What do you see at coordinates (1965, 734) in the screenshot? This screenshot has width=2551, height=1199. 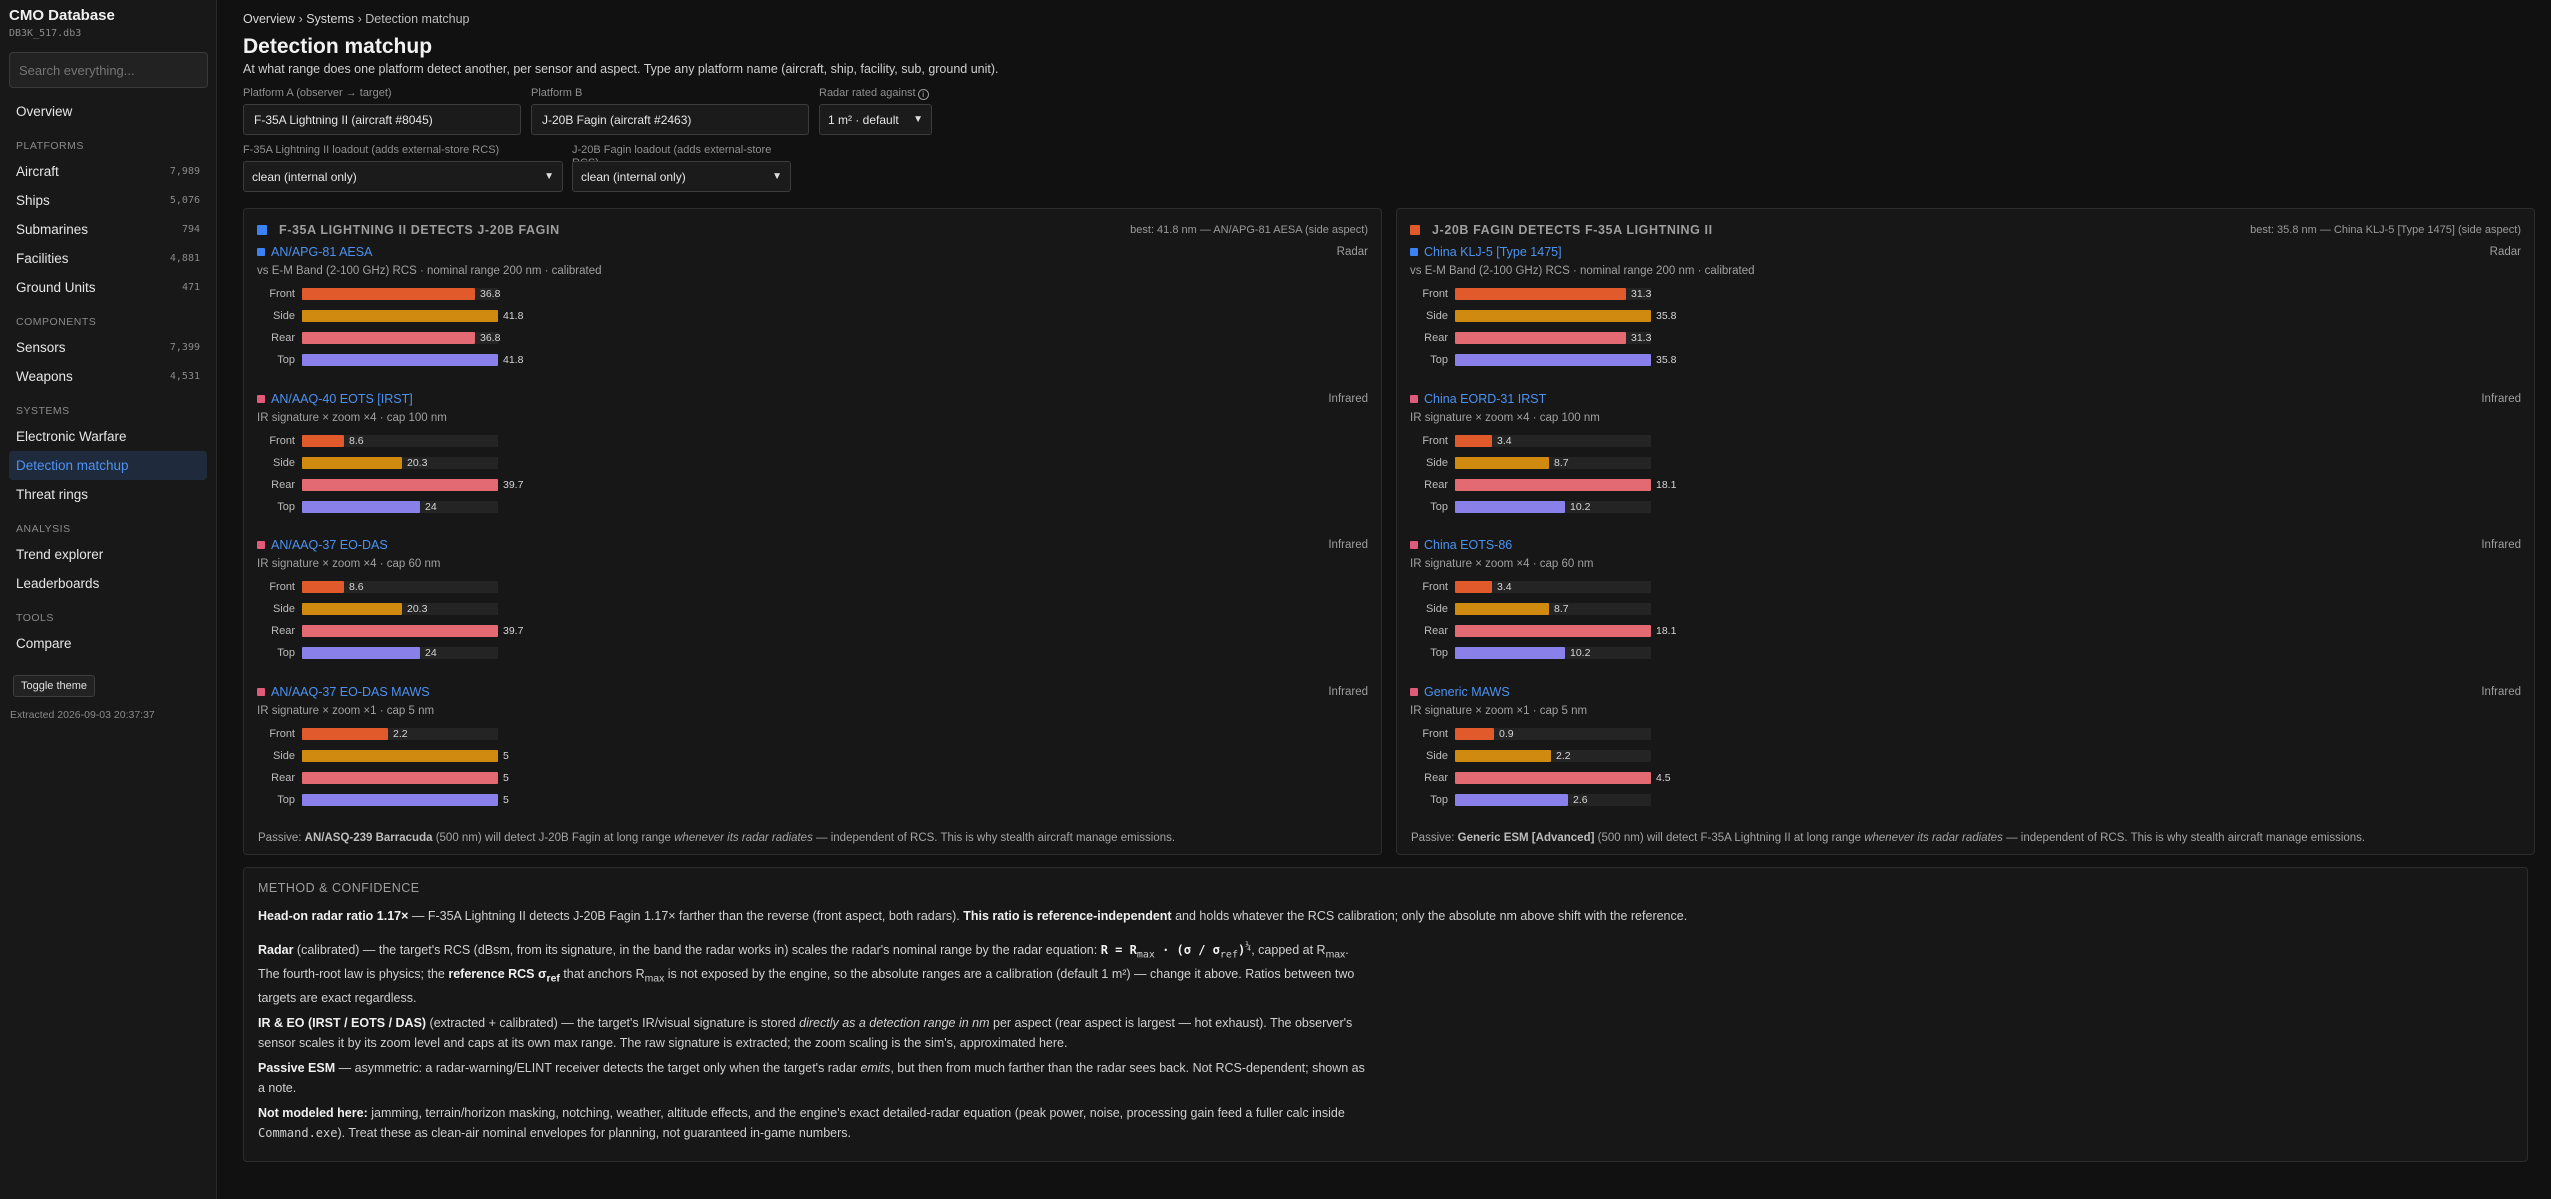 I see `bar-row-front: Front 0.9` at bounding box center [1965, 734].